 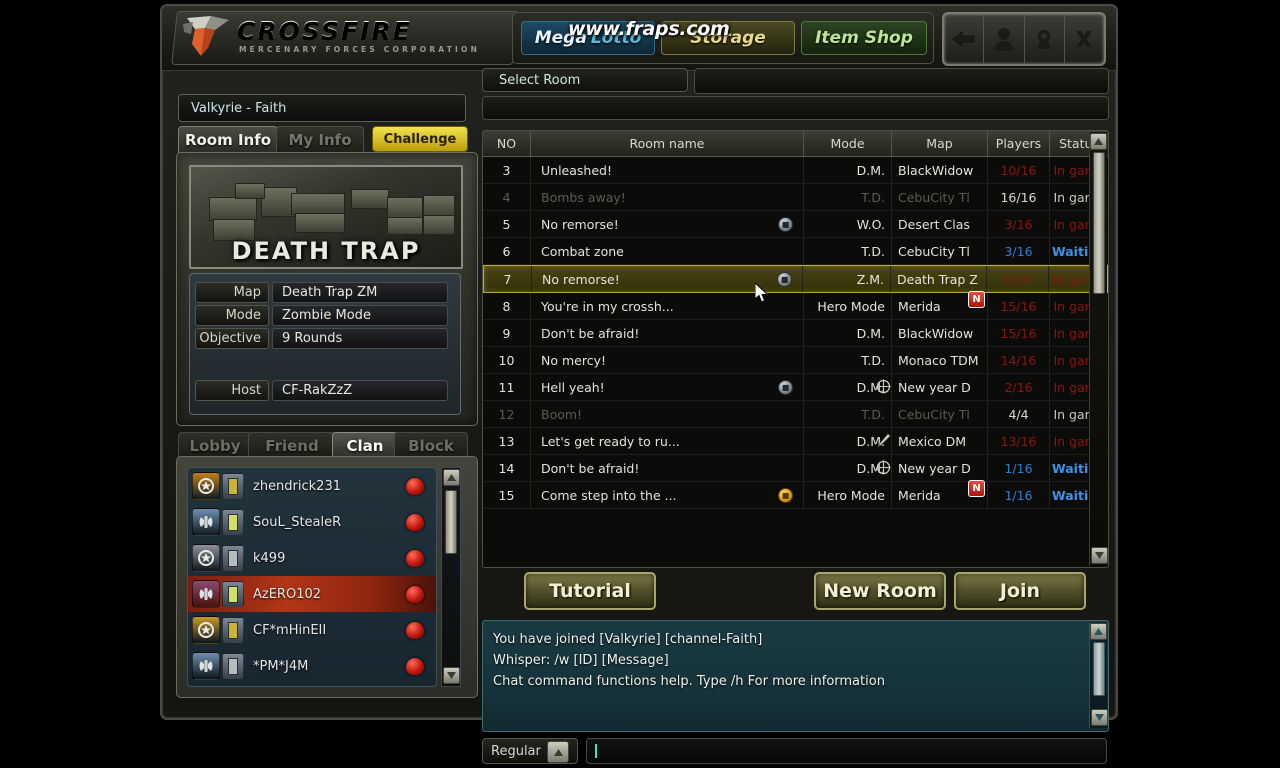 I want to click on tab-room-info: Room Info, so click(x=228, y=139).